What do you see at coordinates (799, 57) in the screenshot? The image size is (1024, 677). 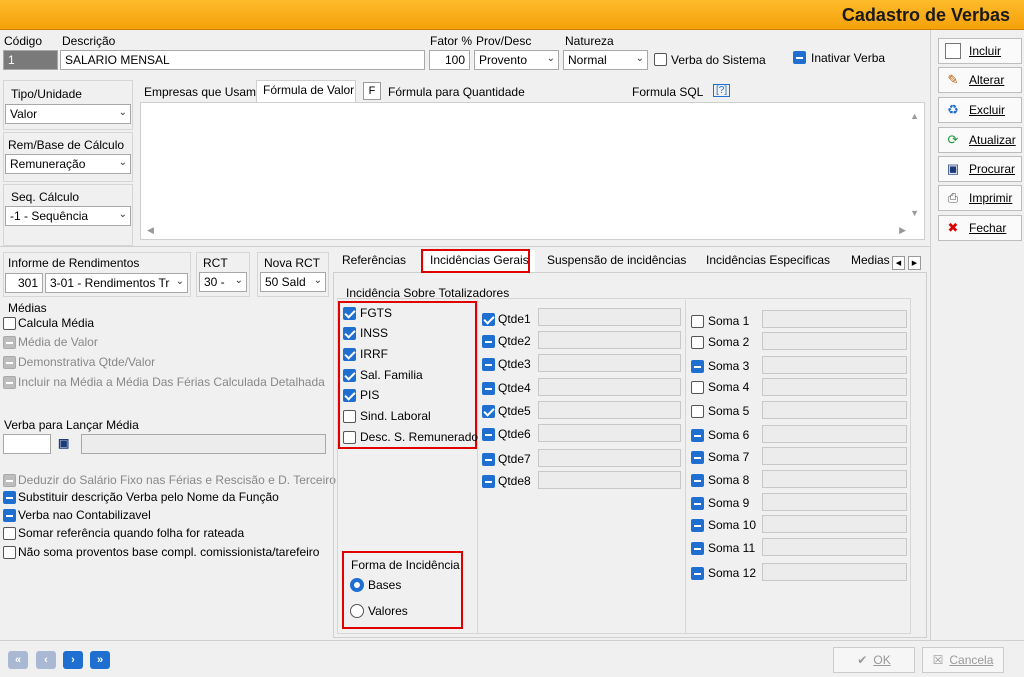 I see `inativar-checkbox` at bounding box center [799, 57].